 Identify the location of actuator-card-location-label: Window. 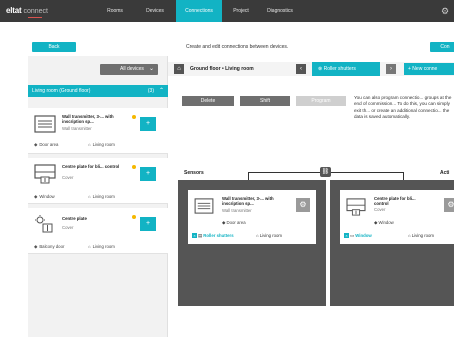
(386, 222).